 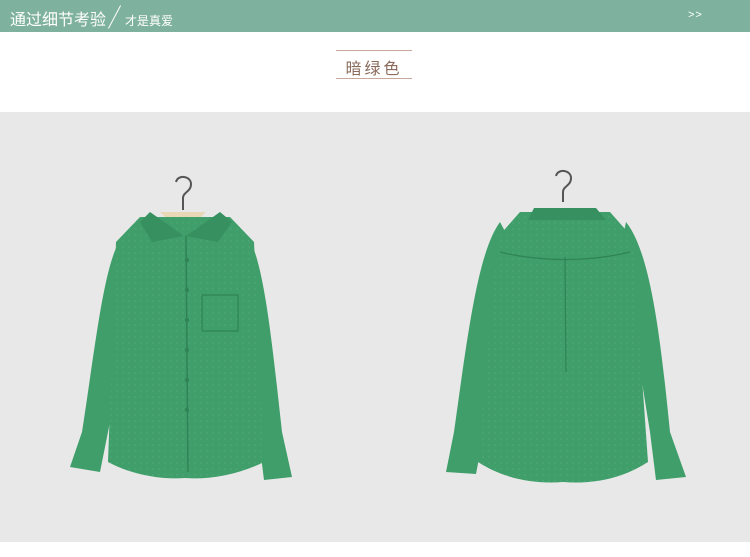 What do you see at coordinates (374, 50) in the screenshot?
I see `color-label-top-rule` at bounding box center [374, 50].